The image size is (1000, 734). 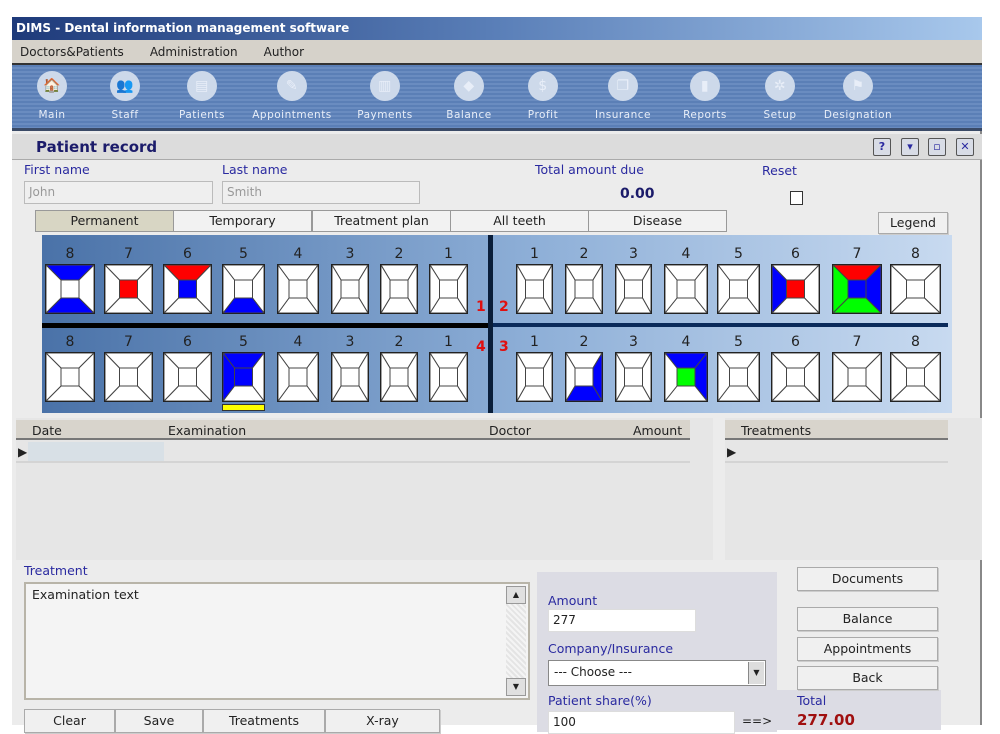 I want to click on scroll-up-icon: ▲, so click(x=516, y=595).